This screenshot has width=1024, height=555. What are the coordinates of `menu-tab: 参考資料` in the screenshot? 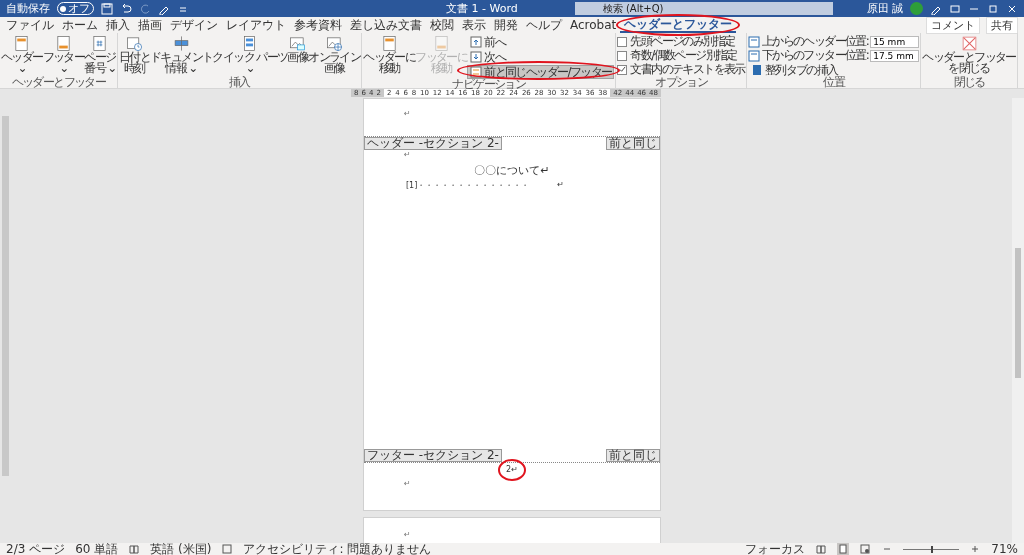 It's located at (318, 25).